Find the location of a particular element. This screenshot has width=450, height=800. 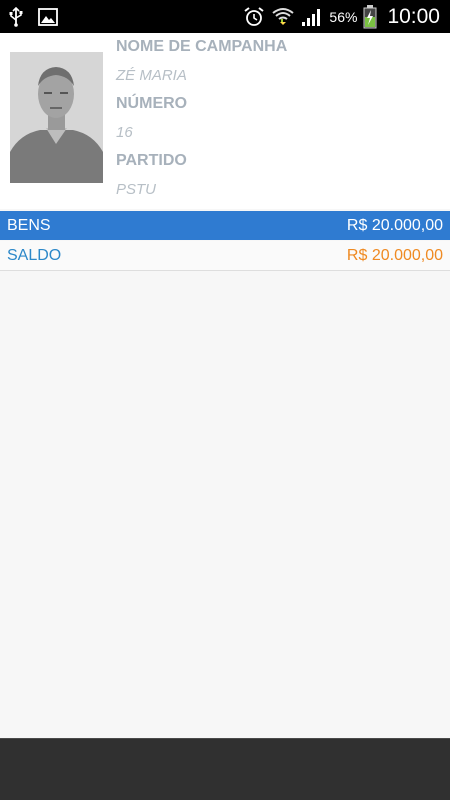

party-label: PARTIDO is located at coordinates (151, 160).